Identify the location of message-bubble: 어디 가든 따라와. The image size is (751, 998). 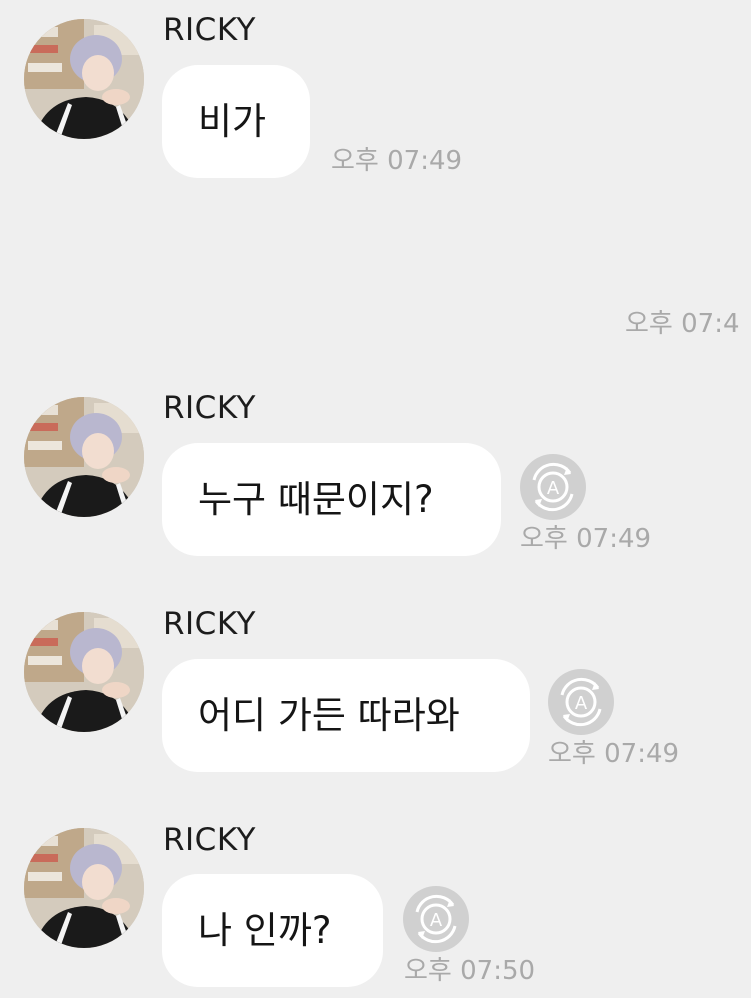
(346, 715).